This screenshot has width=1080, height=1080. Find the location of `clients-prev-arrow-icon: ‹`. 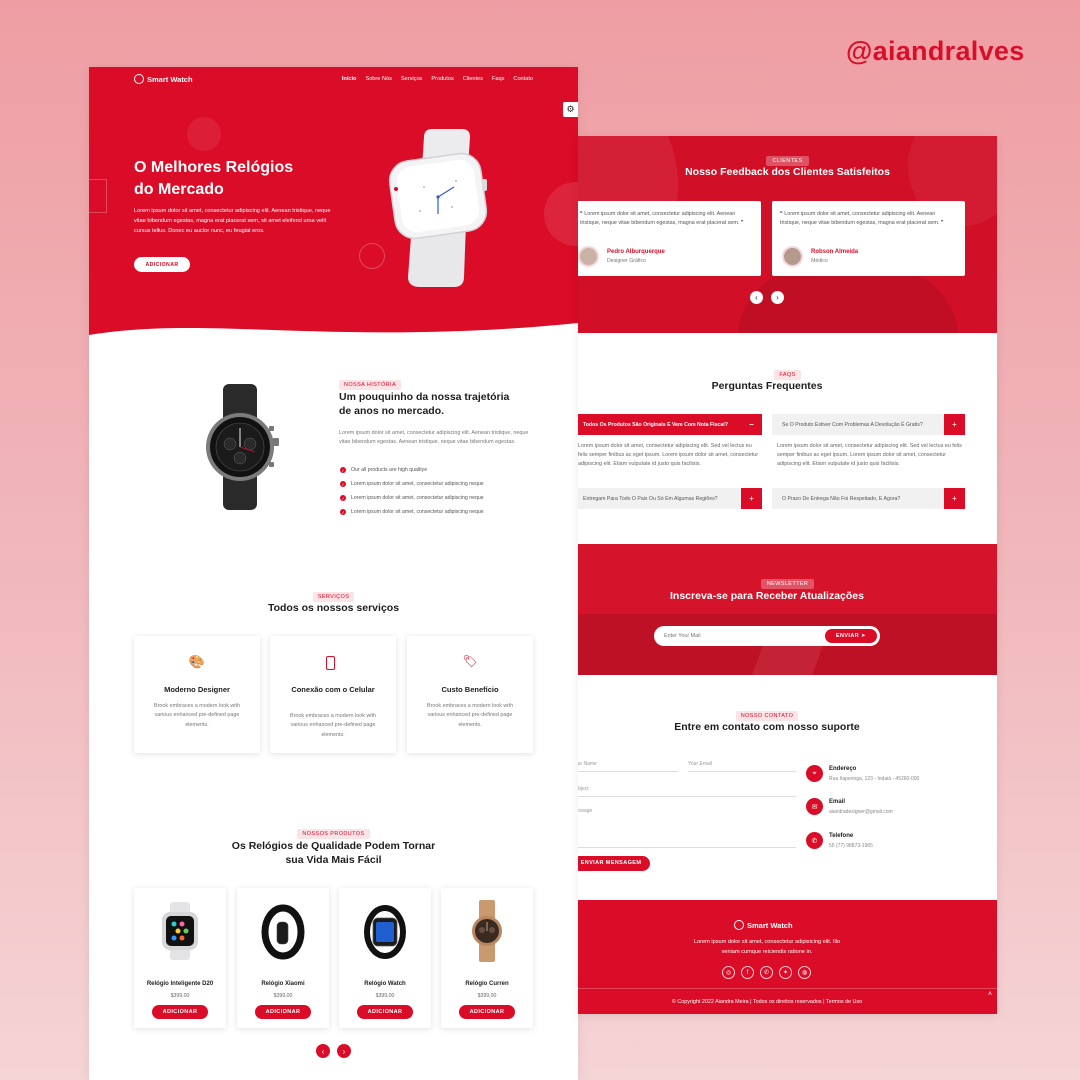

clients-prev-arrow-icon: ‹ is located at coordinates (756, 297).